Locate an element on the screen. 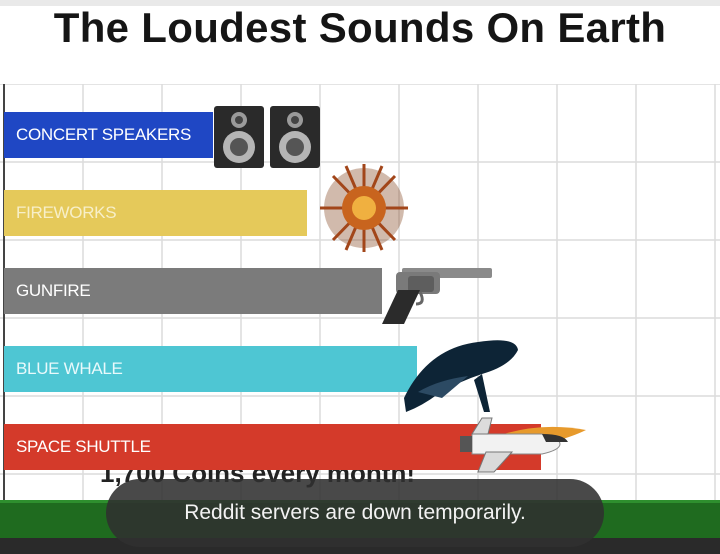 The width and height of the screenshot is (720, 554). bar-gunfire: GUNFIRE is located at coordinates (193, 291).